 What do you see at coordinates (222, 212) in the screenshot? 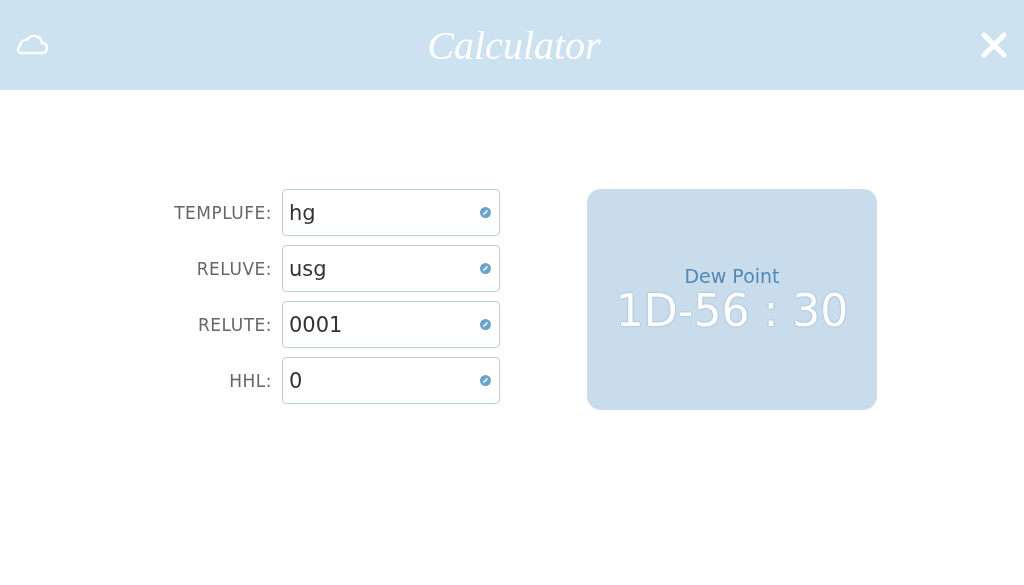
I see `field-label: TEMPLUFE:` at bounding box center [222, 212].